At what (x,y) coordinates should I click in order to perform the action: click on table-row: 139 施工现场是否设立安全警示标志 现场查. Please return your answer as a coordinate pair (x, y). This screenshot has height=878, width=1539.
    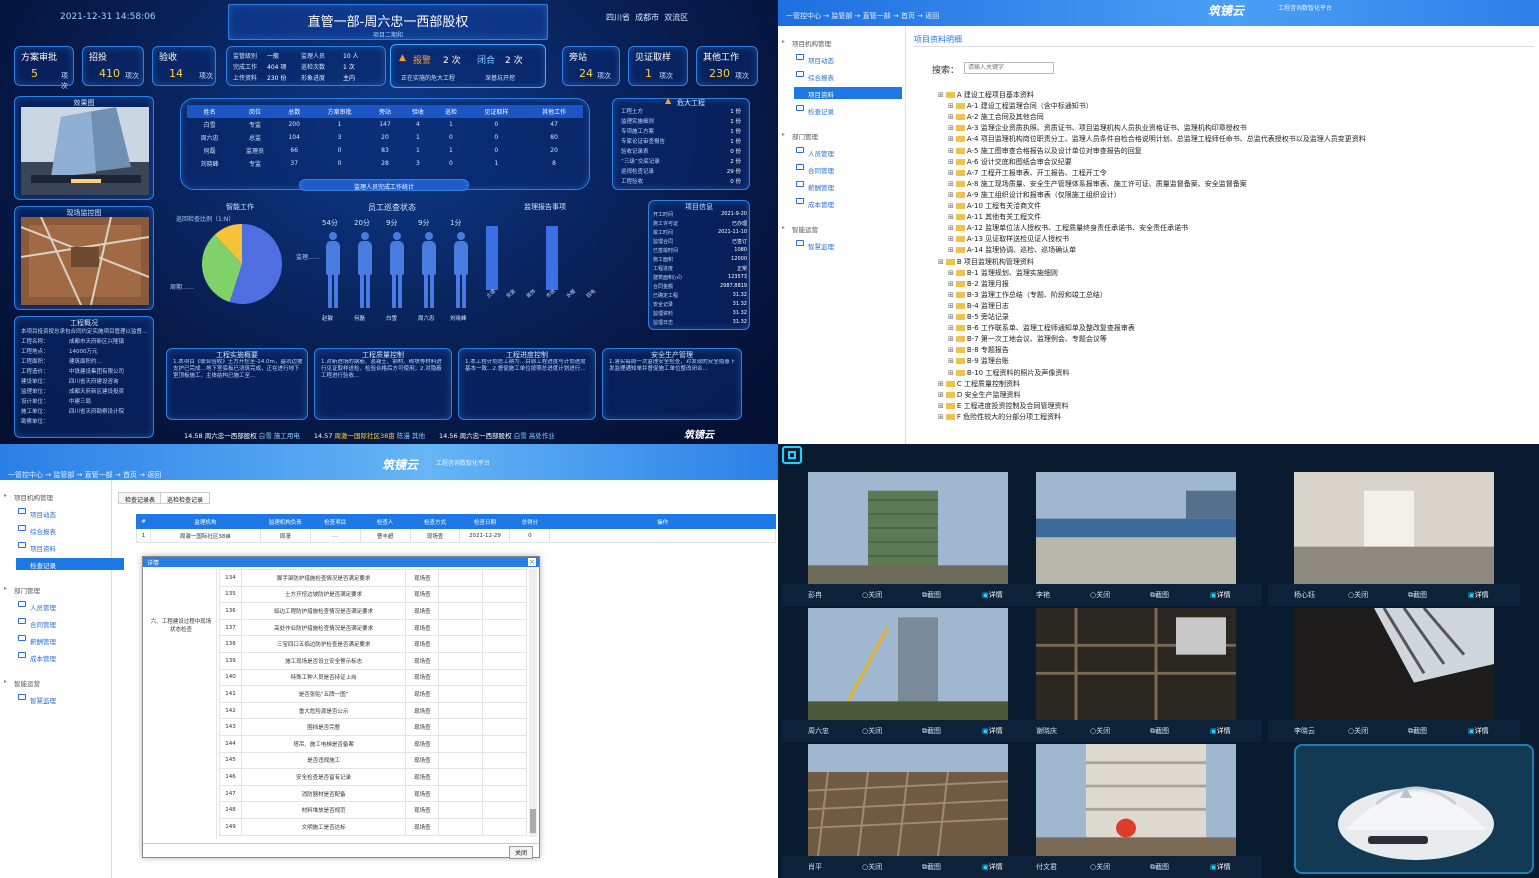
    Looking at the image, I should click on (373, 660).